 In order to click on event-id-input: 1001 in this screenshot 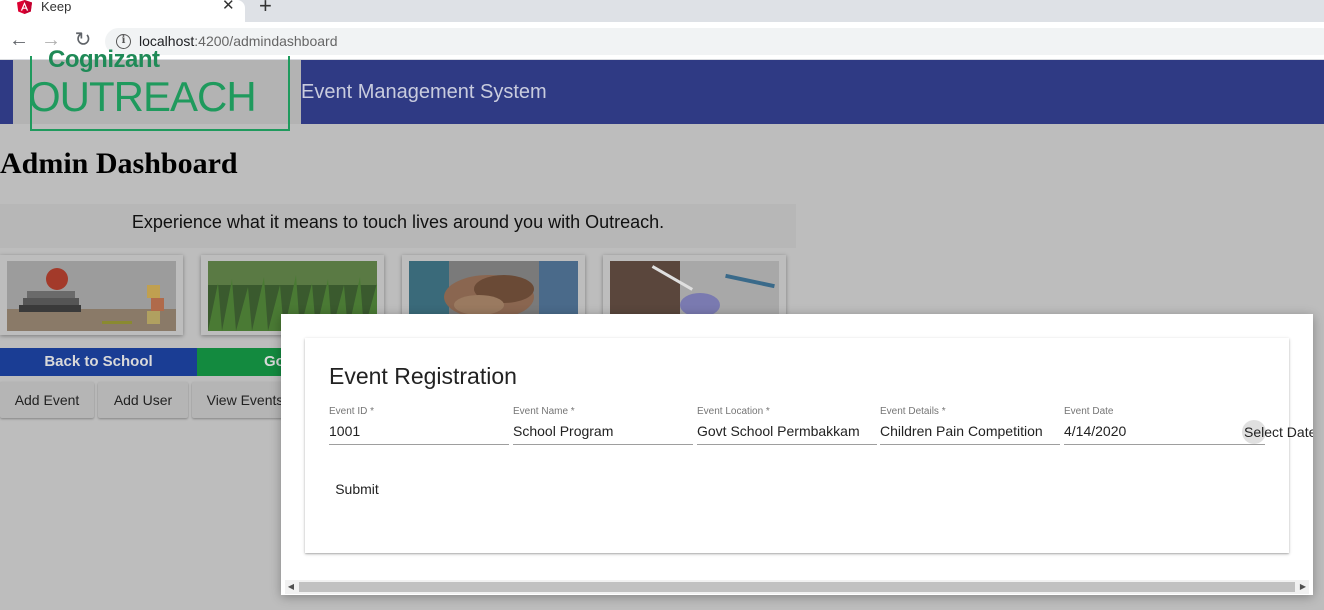, I will do `click(344, 431)`.